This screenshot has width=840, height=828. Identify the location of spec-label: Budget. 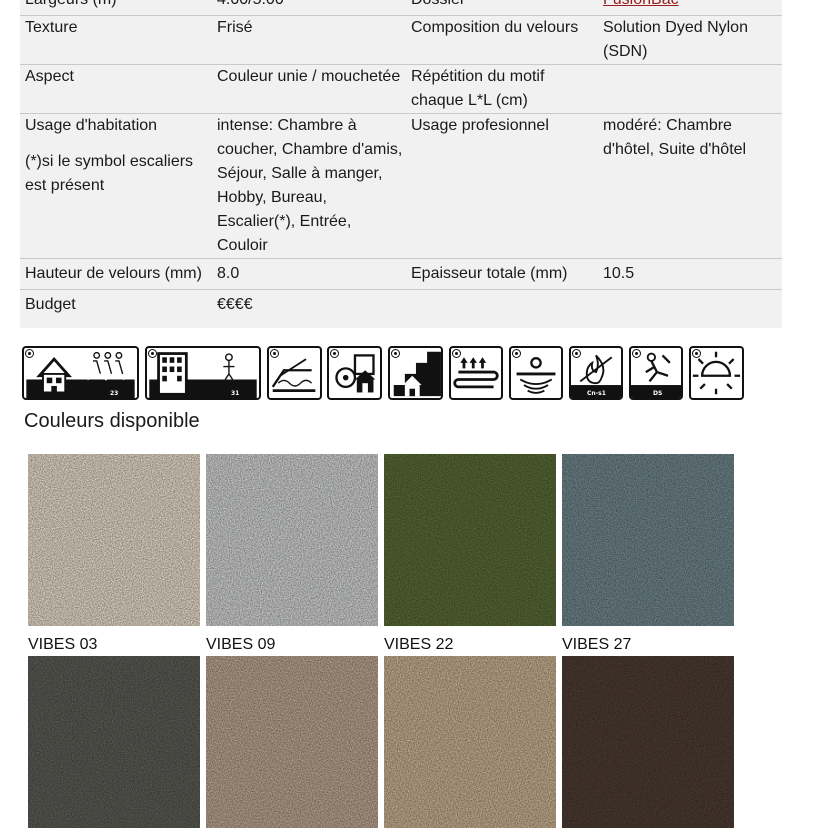
(50, 304).